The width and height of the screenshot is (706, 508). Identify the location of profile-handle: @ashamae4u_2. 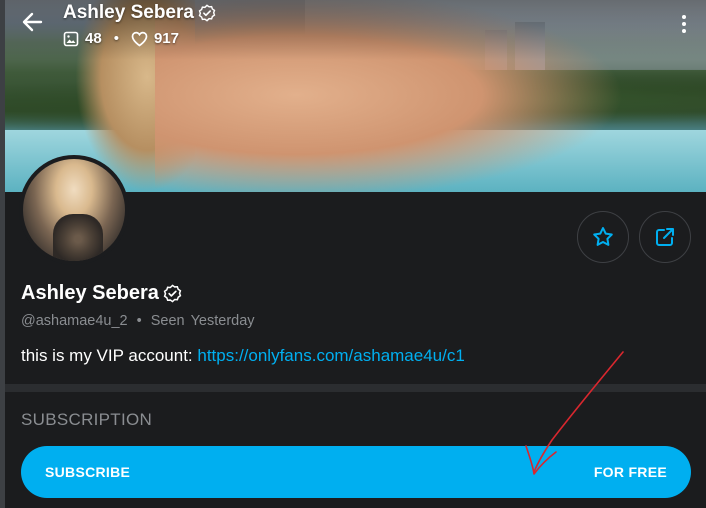
(74, 321).